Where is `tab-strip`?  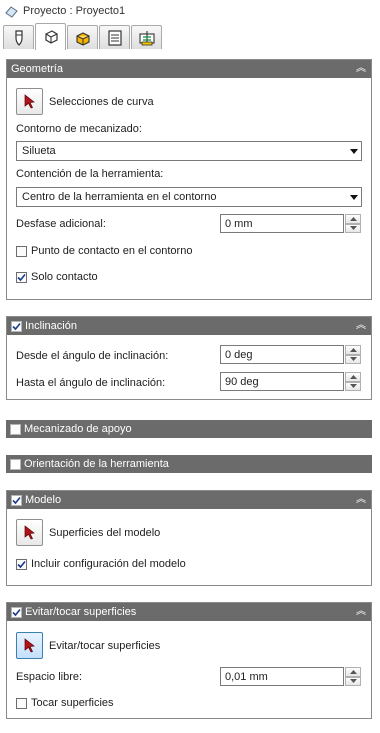
tab-strip is located at coordinates (190, 46).